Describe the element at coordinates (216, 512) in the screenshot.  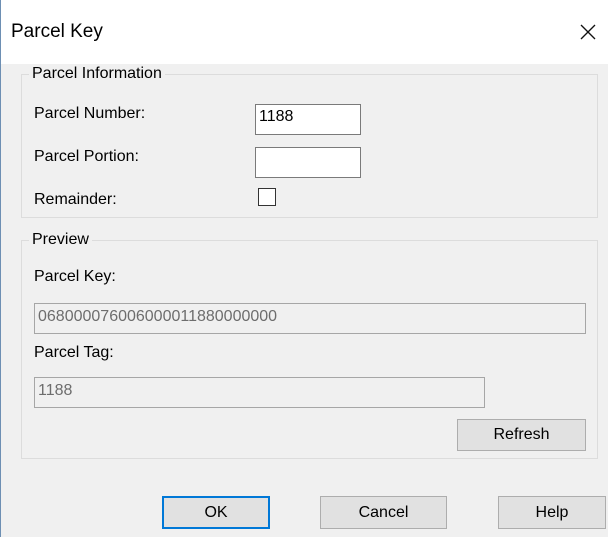
I see `ok-button: OK` at that location.